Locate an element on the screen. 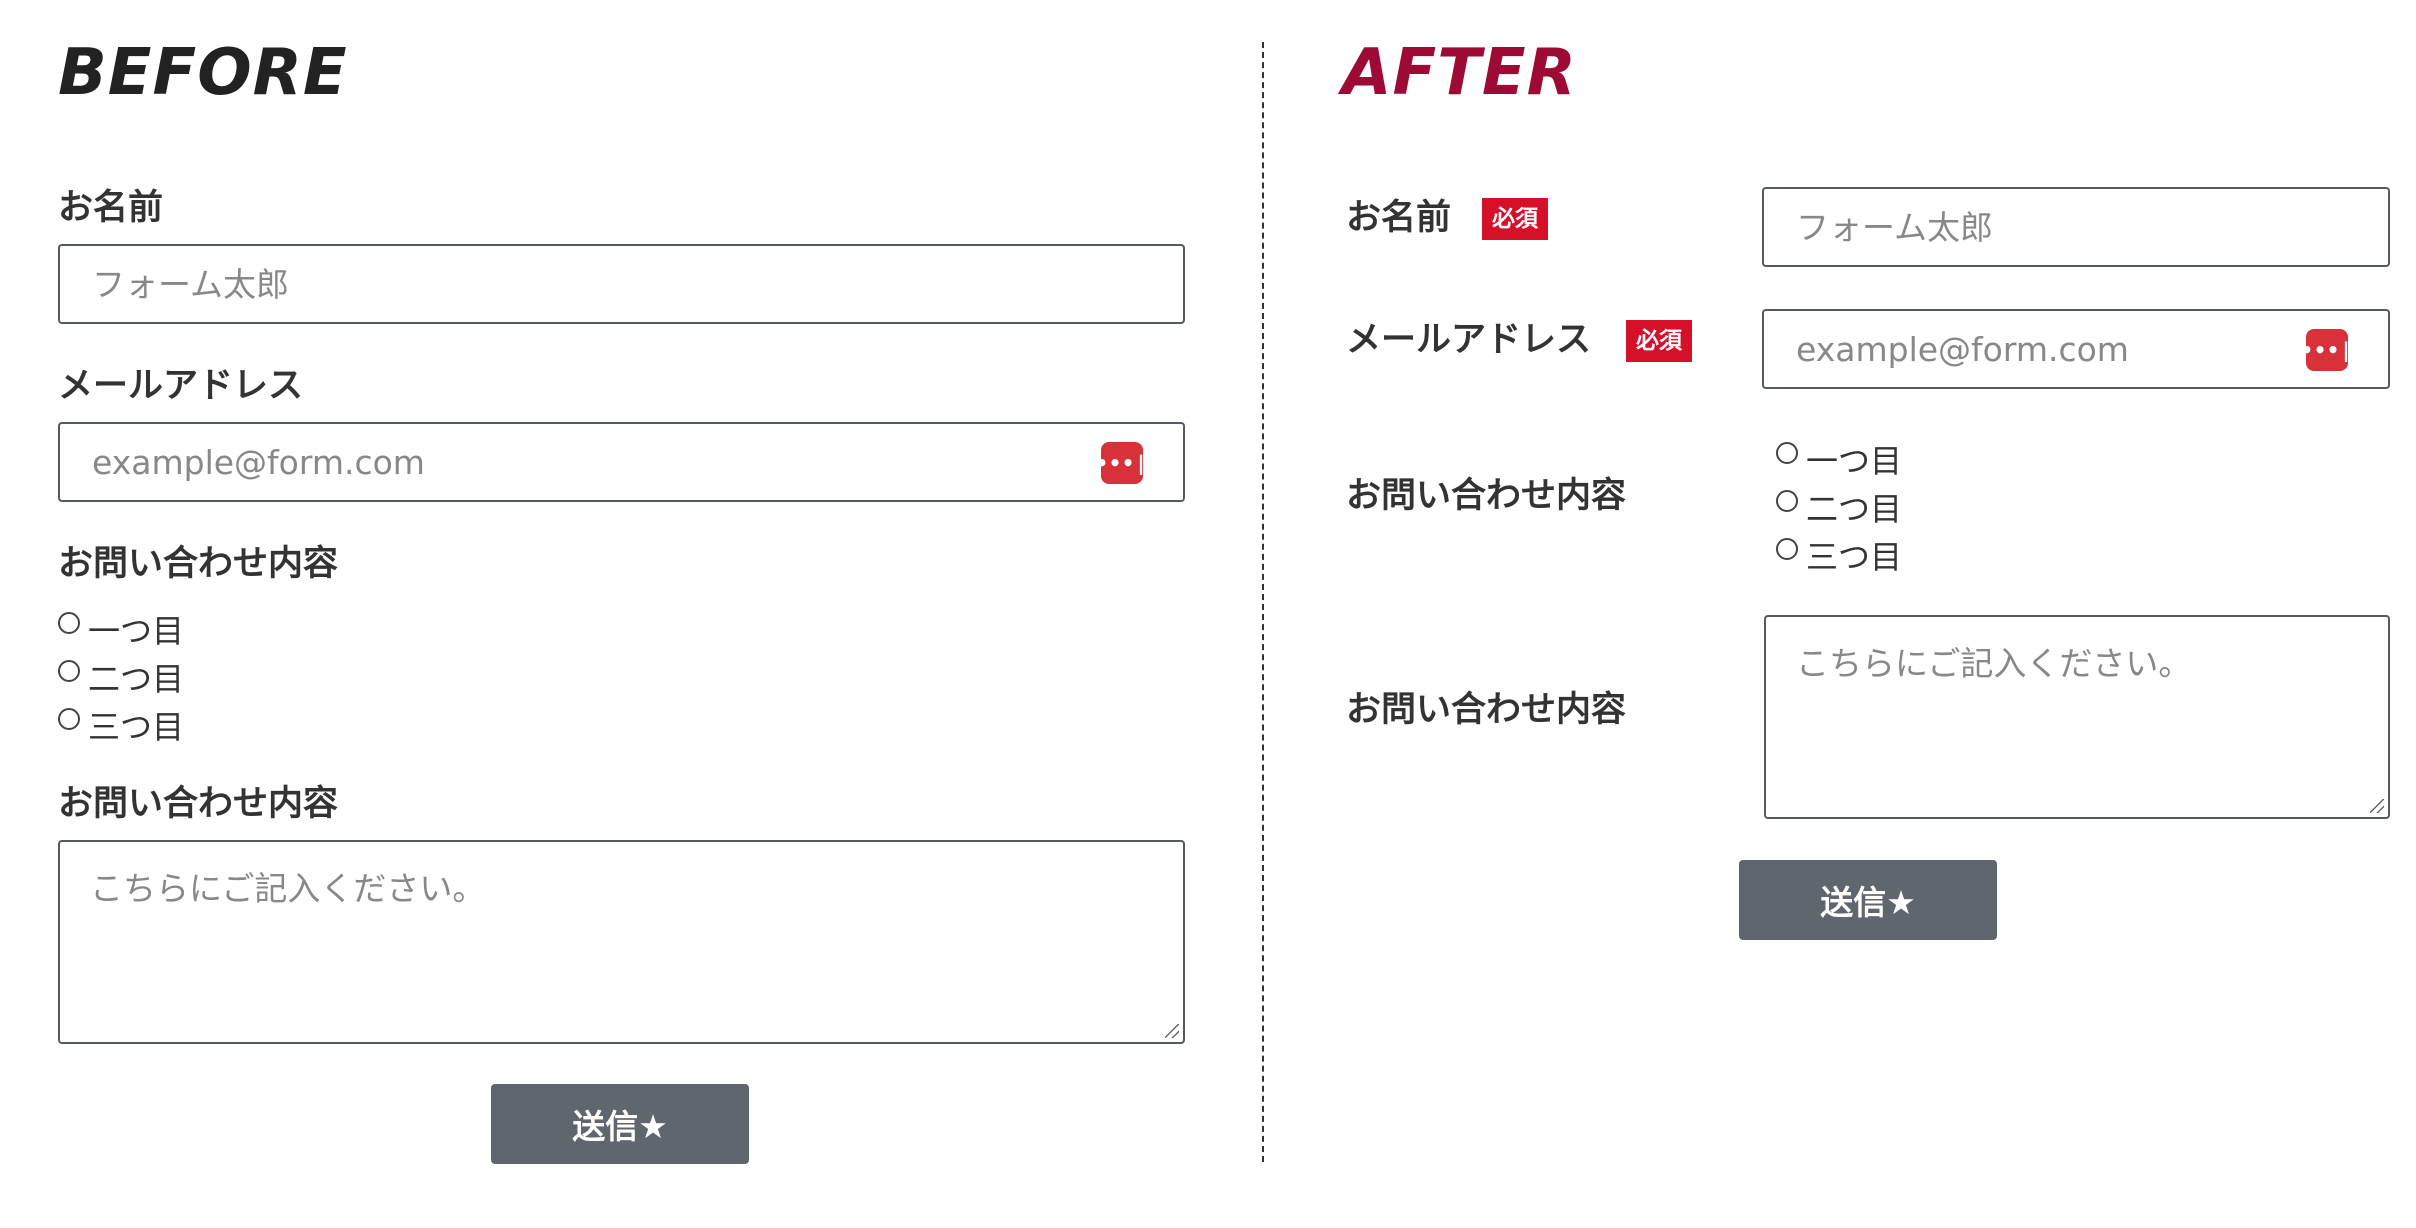 Image resolution: width=2416 pixels, height=1228 pixels. divider is located at coordinates (1263, 602).